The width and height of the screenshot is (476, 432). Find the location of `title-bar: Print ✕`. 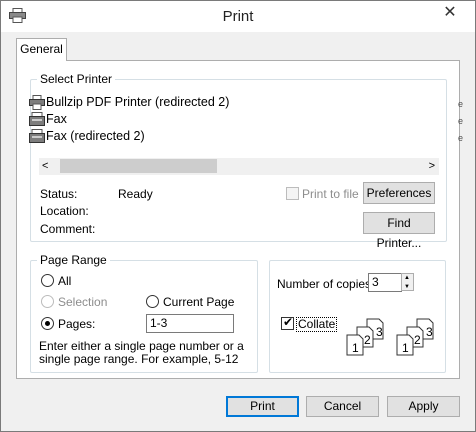

title-bar: Print ✕ is located at coordinates (238, 16).